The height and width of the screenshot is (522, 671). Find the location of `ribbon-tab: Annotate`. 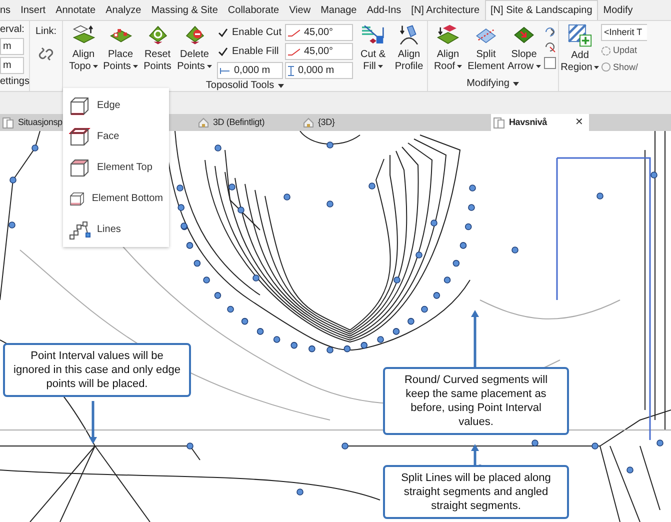

ribbon-tab: Annotate is located at coordinates (75, 10).